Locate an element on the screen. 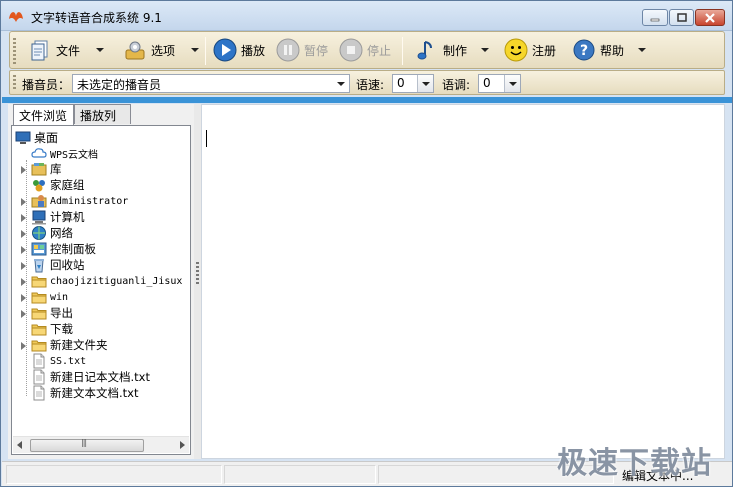 The width and height of the screenshot is (733, 487). close-icon is located at coordinates (710, 17).